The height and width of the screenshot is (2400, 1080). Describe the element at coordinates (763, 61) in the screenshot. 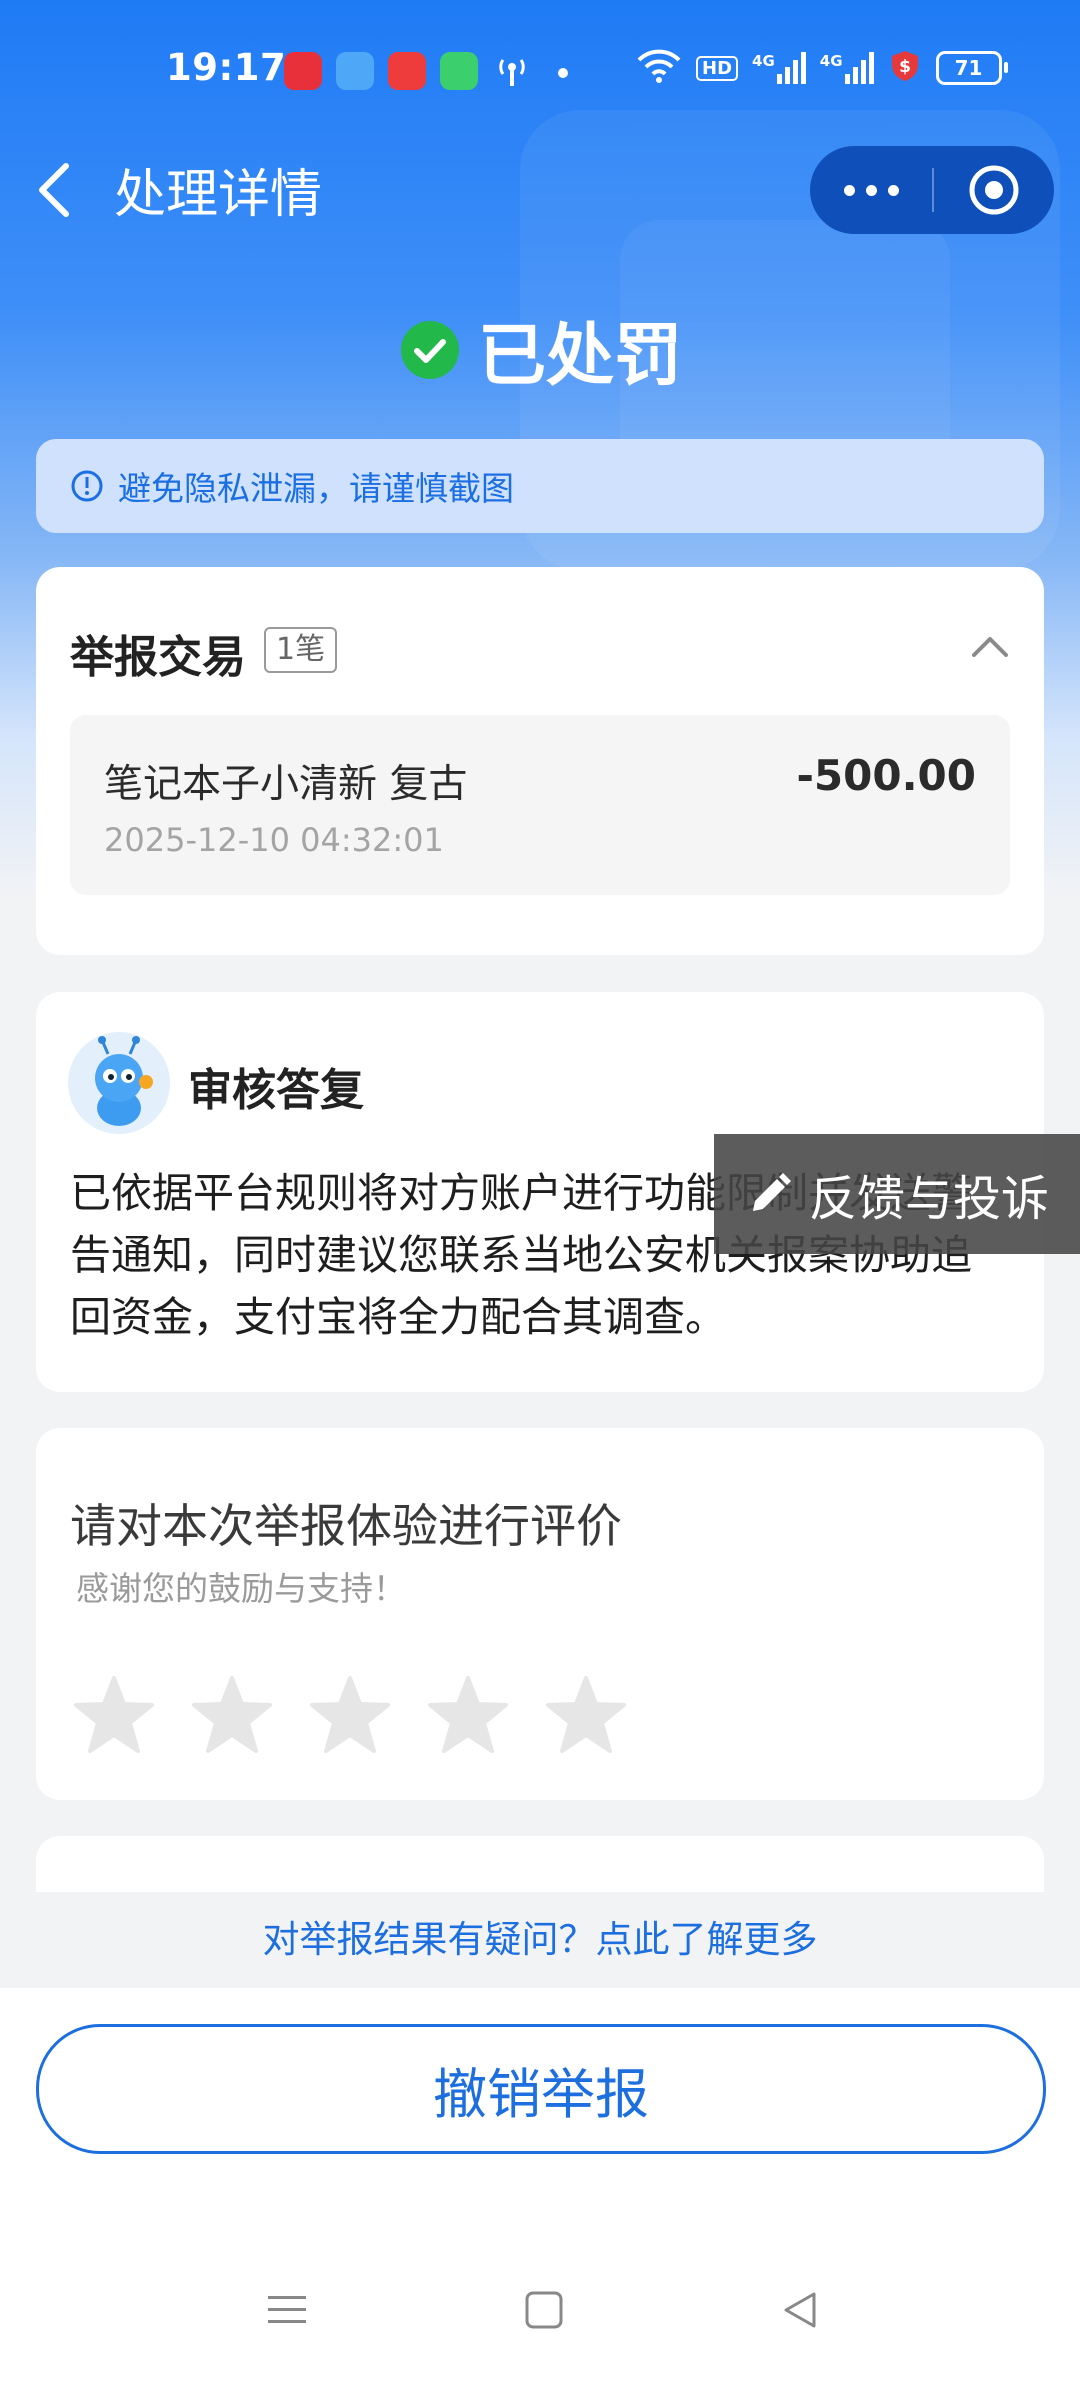

I see `net-type-1: 4G` at that location.